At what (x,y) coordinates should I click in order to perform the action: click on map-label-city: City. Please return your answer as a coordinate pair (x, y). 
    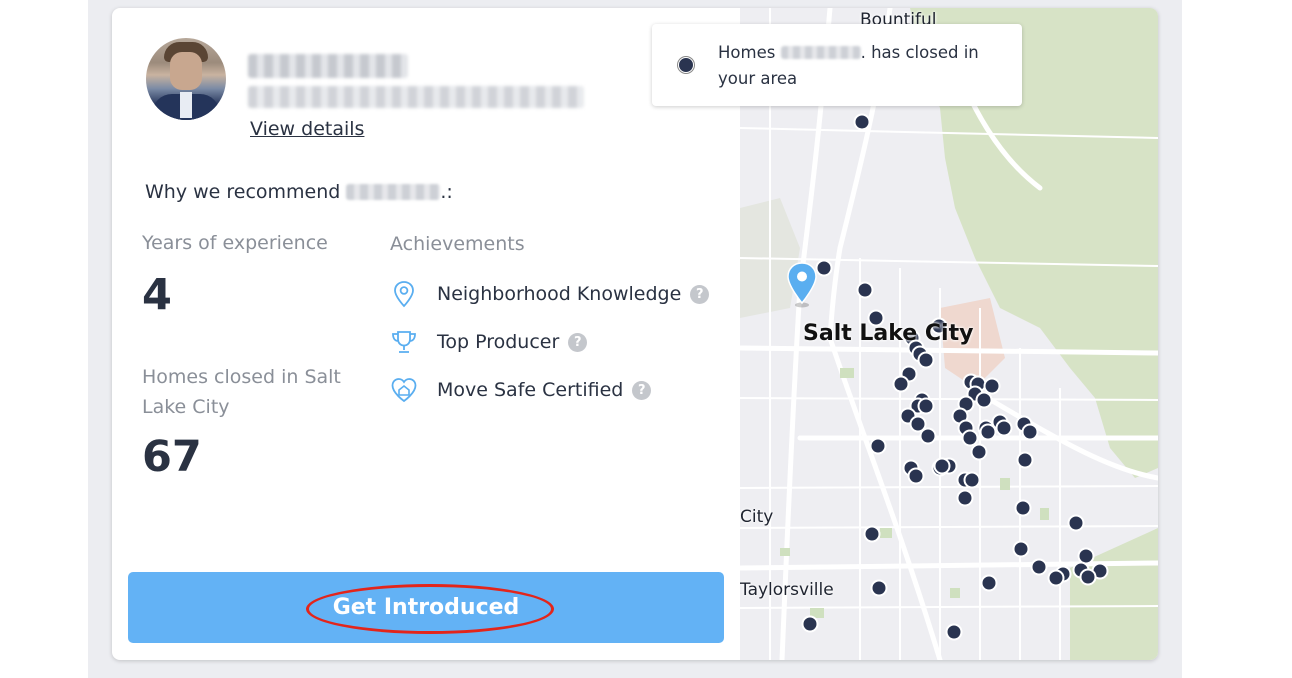
    Looking at the image, I should click on (757, 517).